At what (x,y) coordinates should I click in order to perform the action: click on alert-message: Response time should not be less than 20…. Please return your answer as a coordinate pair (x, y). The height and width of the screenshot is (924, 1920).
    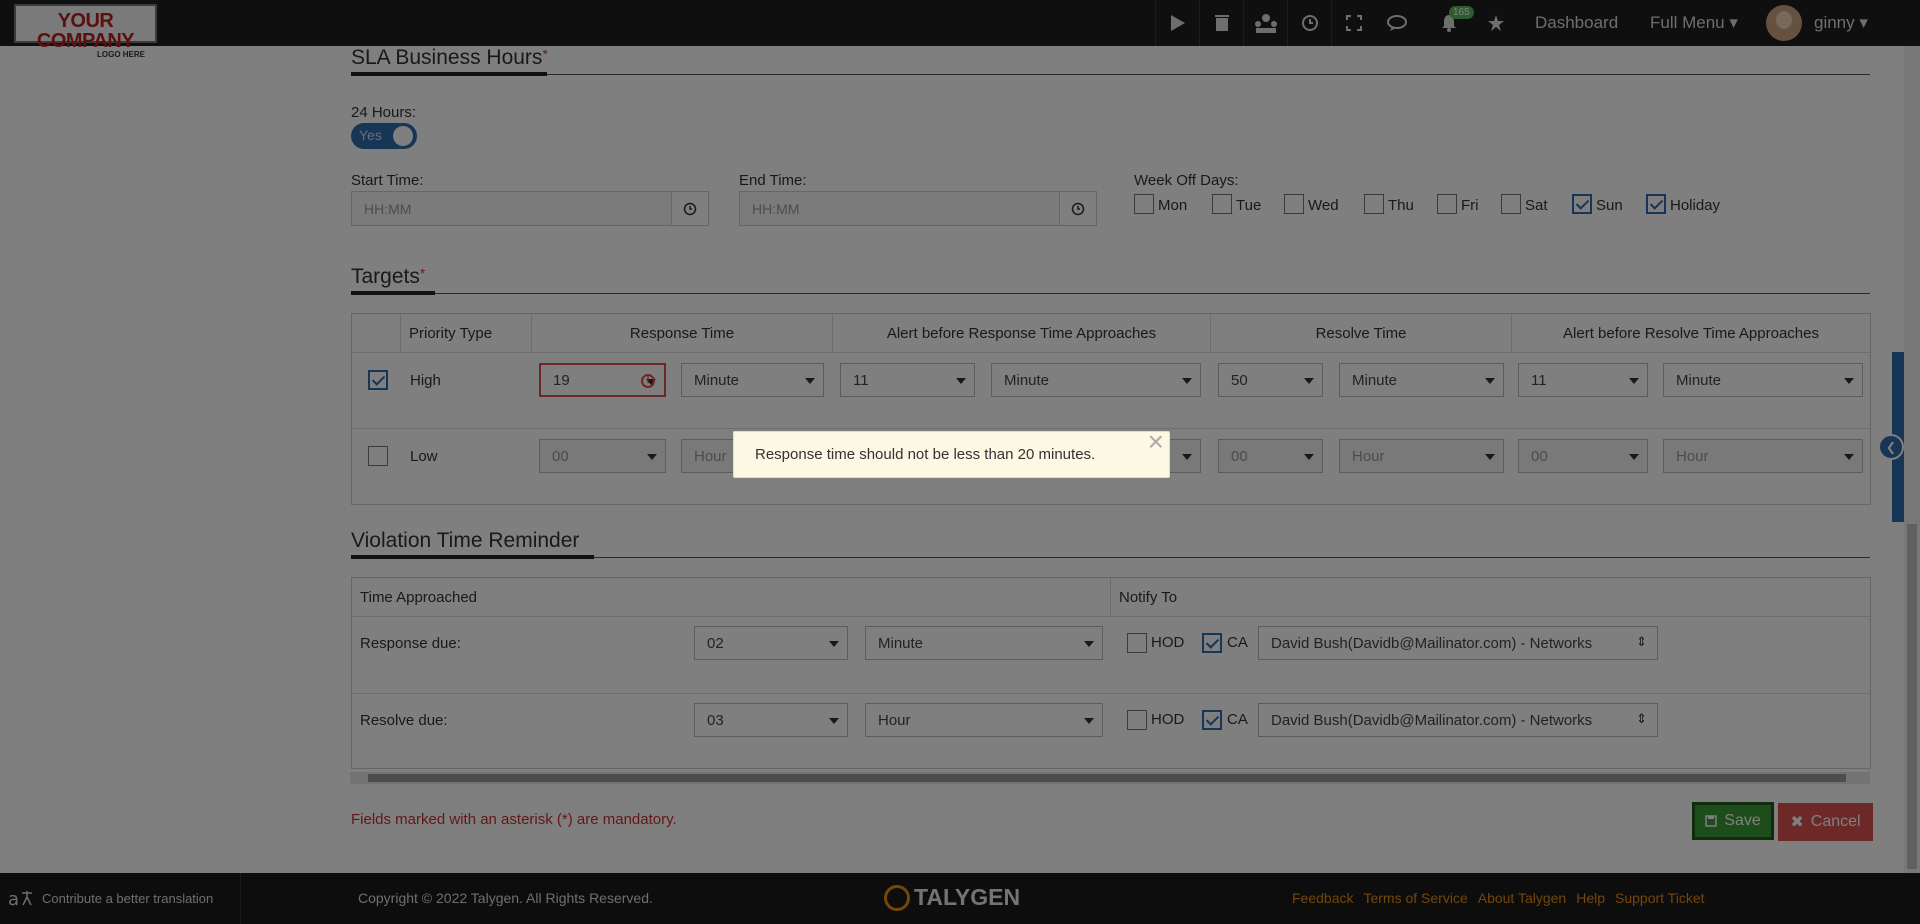
    Looking at the image, I should click on (925, 454).